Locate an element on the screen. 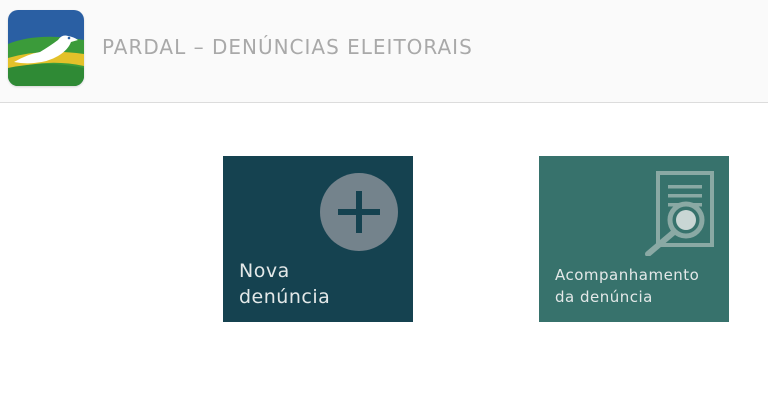 This screenshot has width=768, height=398. pardal-bird-logo-icon is located at coordinates (46, 48).